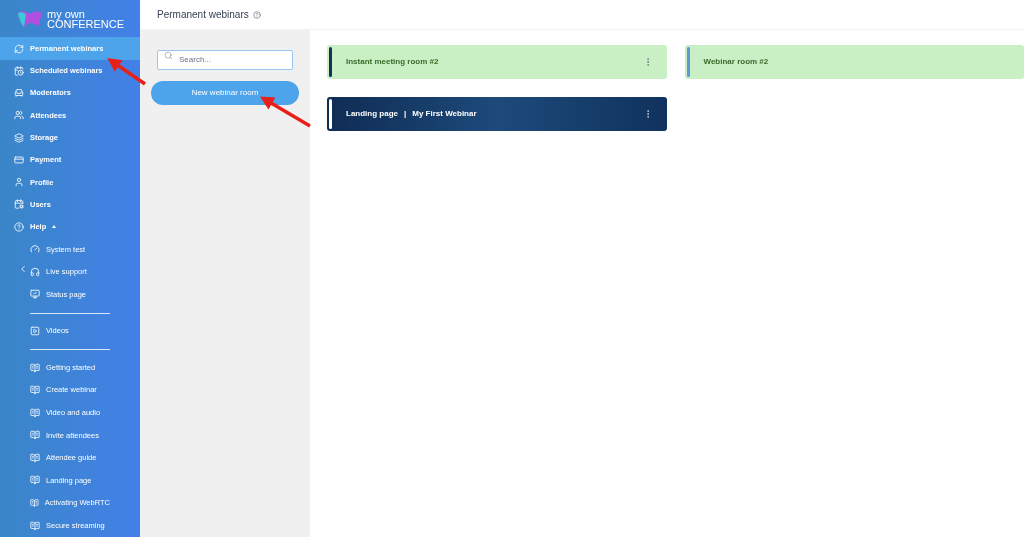  What do you see at coordinates (497, 114) in the screenshot?
I see `room-card-banner: Landing page | My First Webinar` at bounding box center [497, 114].